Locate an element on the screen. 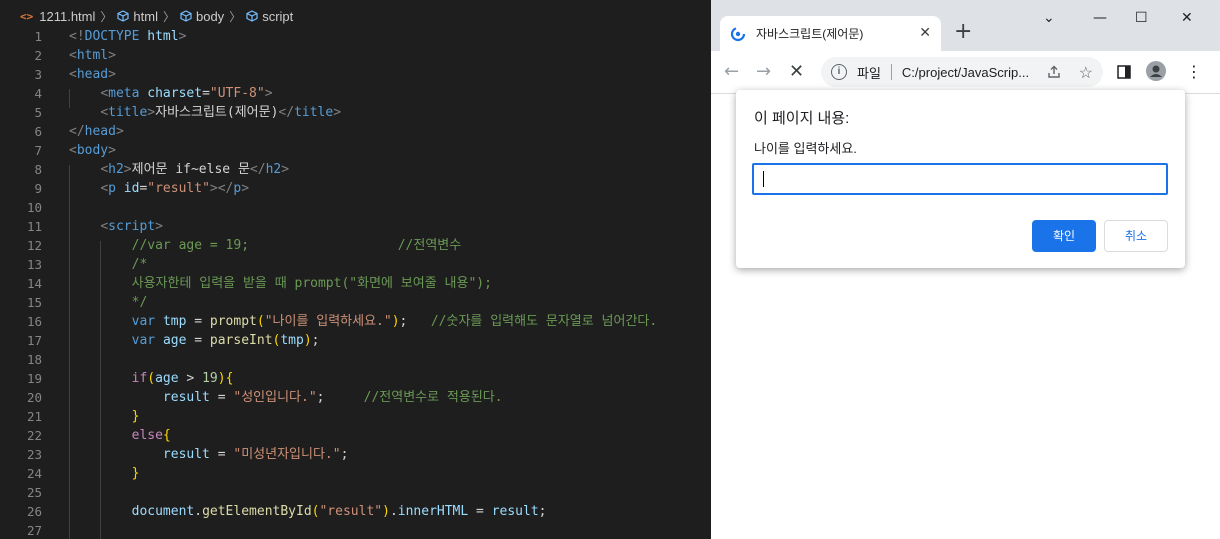 This screenshot has width=1220, height=539. code-token: = is located at coordinates (198, 321).